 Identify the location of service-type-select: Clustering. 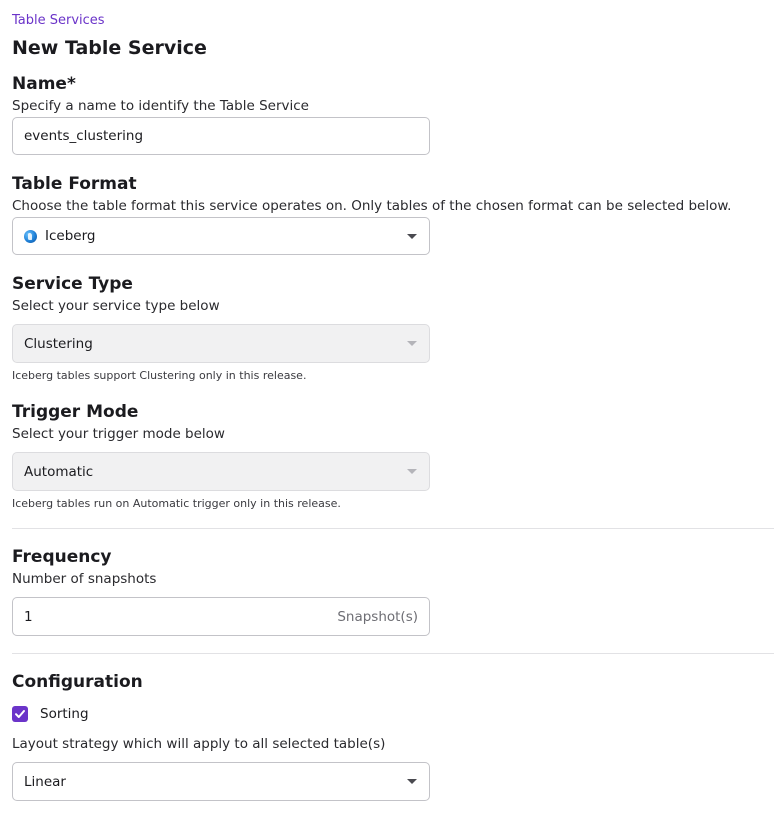
(221, 343).